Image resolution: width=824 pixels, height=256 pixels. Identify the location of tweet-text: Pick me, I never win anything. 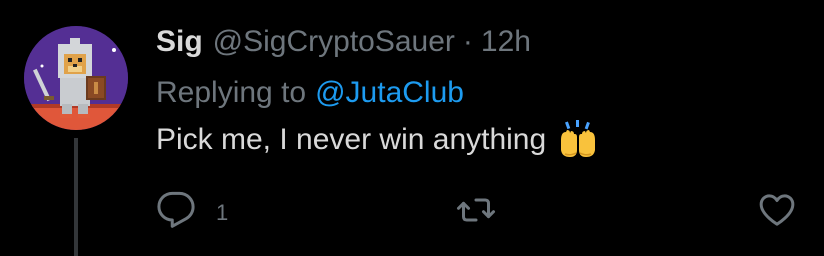
(377, 140).